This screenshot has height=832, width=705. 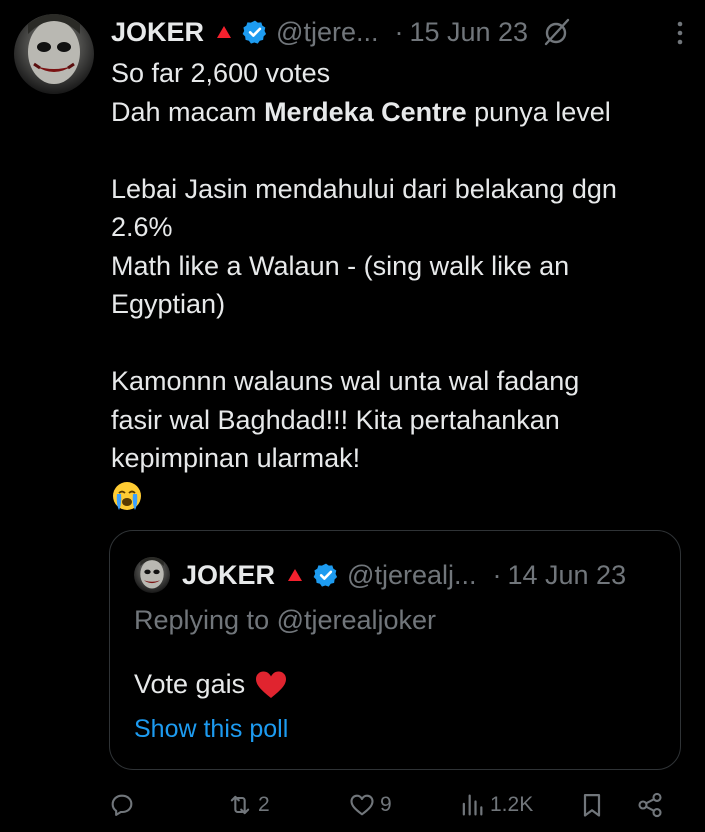 I want to click on quoted-author-avatar, so click(x=152, y=575).